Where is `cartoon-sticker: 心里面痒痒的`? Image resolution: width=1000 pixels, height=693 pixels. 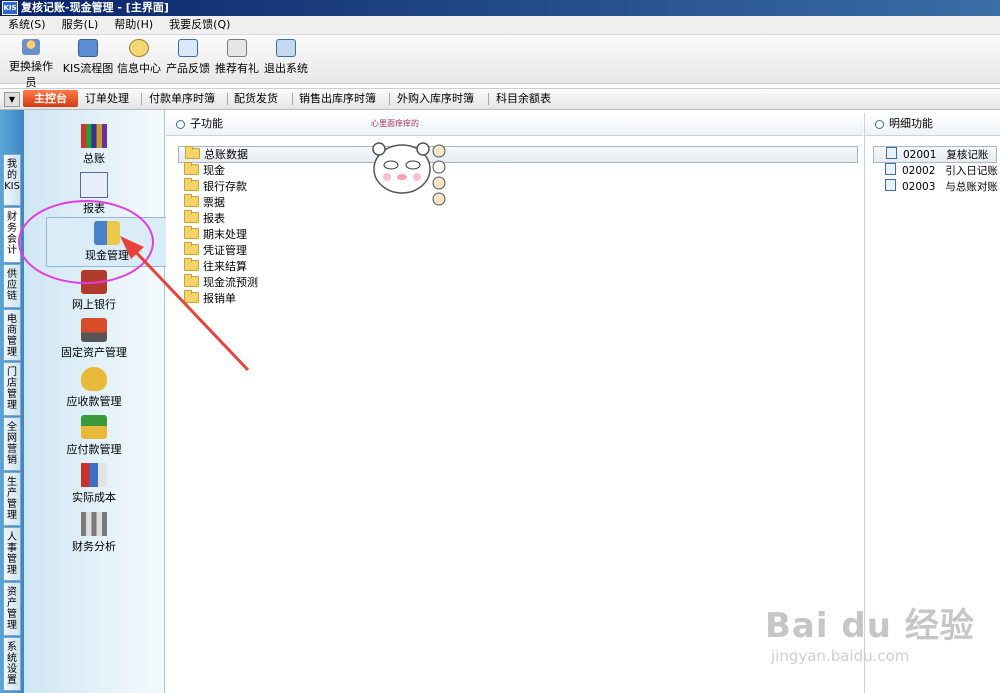
cartoon-sticker: 心里面痒痒的 is located at coordinates (412, 165).